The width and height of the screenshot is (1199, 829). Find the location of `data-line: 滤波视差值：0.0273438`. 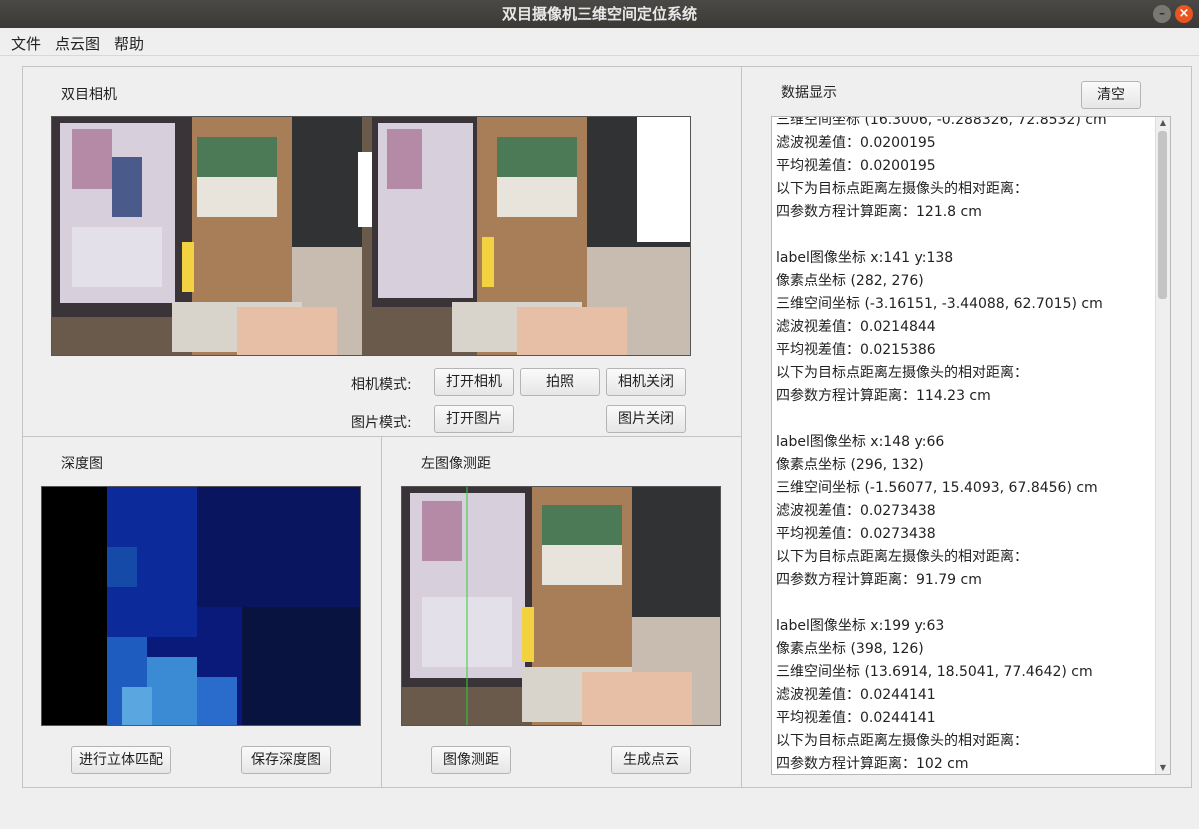

data-line: 滤波视差值：0.0273438 is located at coordinates (856, 511).